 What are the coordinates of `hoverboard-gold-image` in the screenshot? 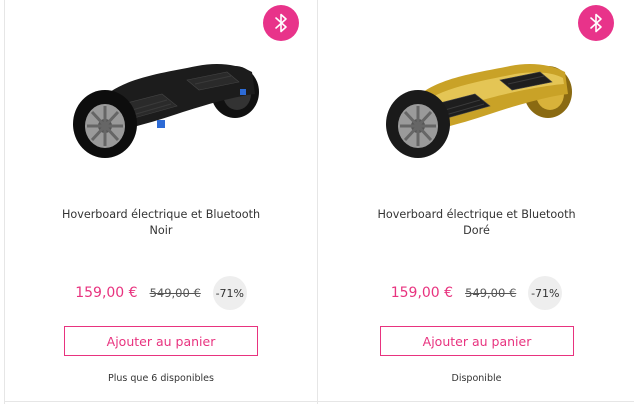 It's located at (480, 99).